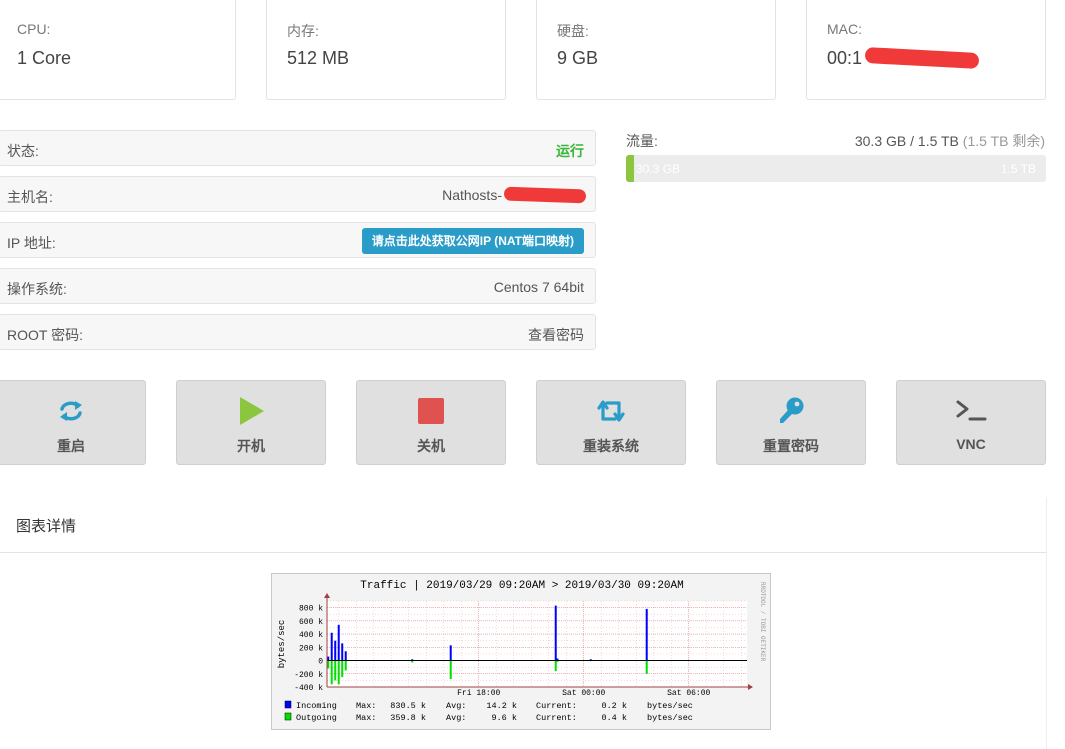 This screenshot has width=1065, height=749. I want to click on chart-x-tick-label: Fri 18:00, so click(478, 693).